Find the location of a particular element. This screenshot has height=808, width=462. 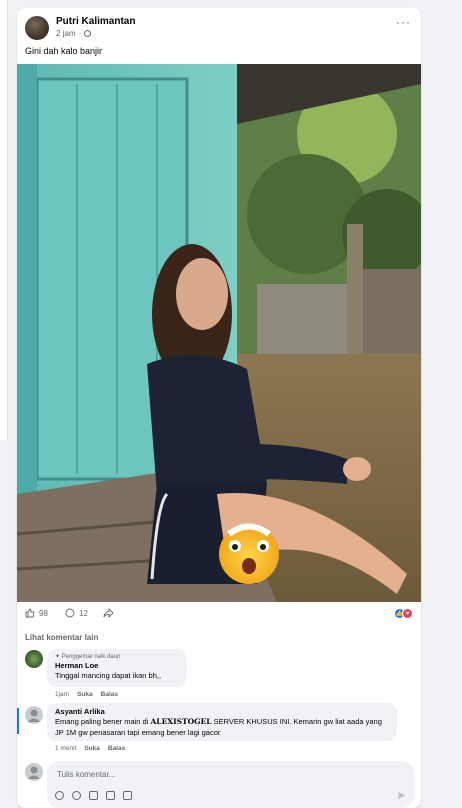

comment-icon is located at coordinates (70, 613).